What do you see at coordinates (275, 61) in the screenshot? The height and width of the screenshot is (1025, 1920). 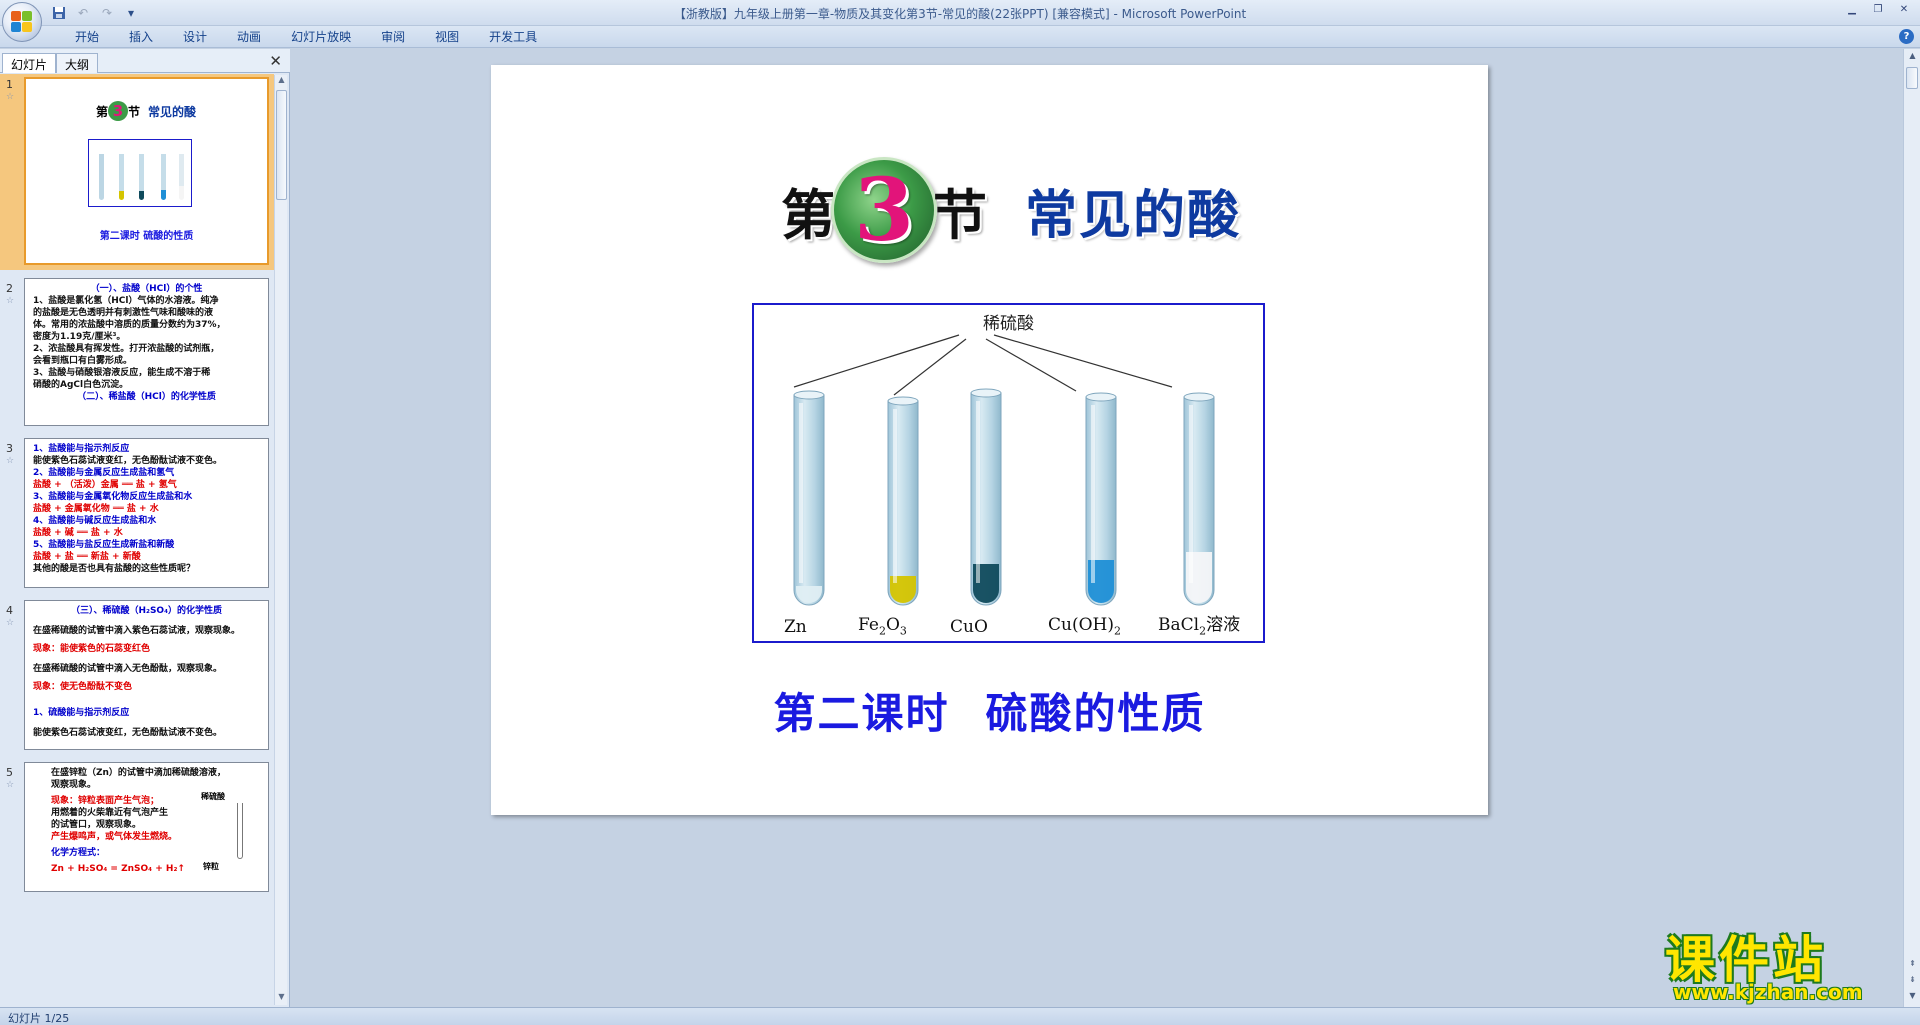 I see `close-pane-icon: ✕` at bounding box center [275, 61].